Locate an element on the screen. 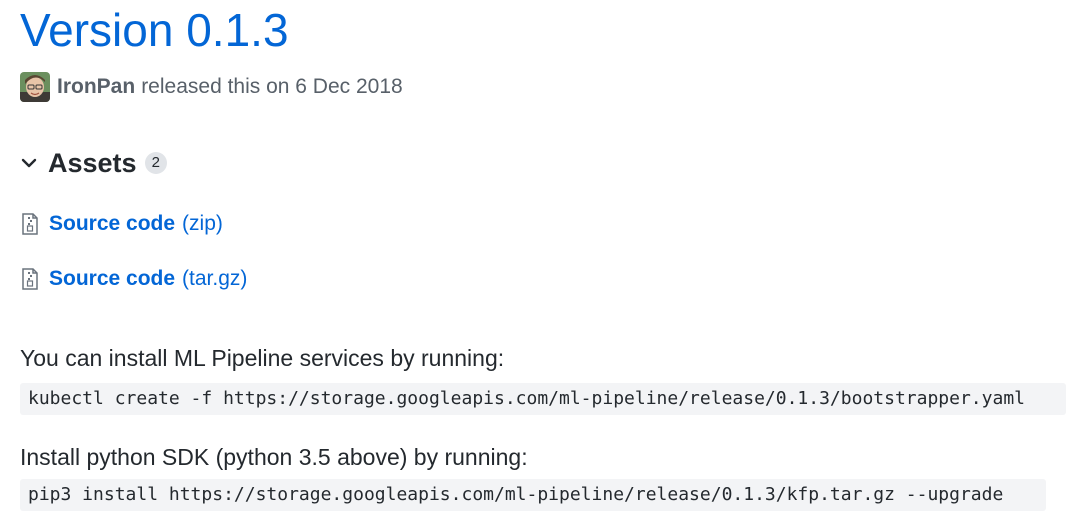 This screenshot has width=1086, height=526. release-meta: IronPan released this on 6 Dec 2018 is located at coordinates (211, 87).